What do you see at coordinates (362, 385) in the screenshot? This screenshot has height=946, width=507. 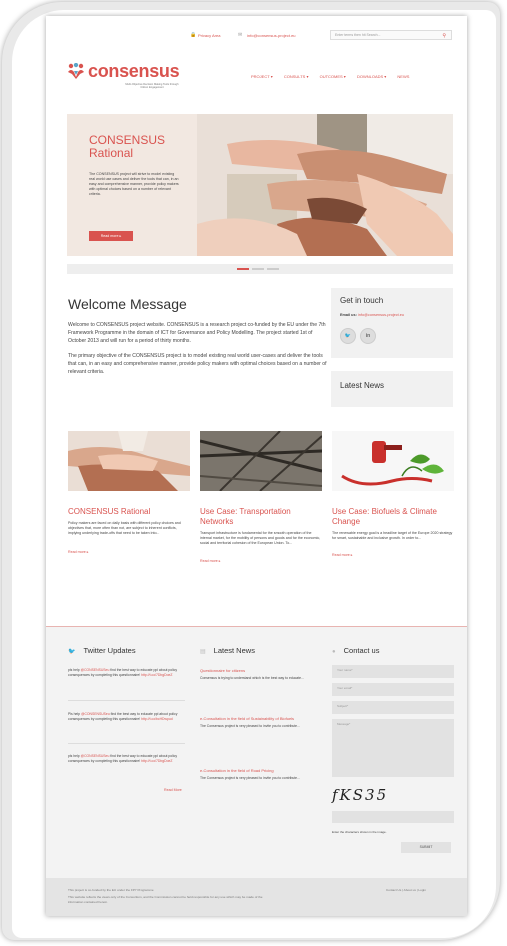 I see `latest-news-box-title: Latest News` at bounding box center [362, 385].